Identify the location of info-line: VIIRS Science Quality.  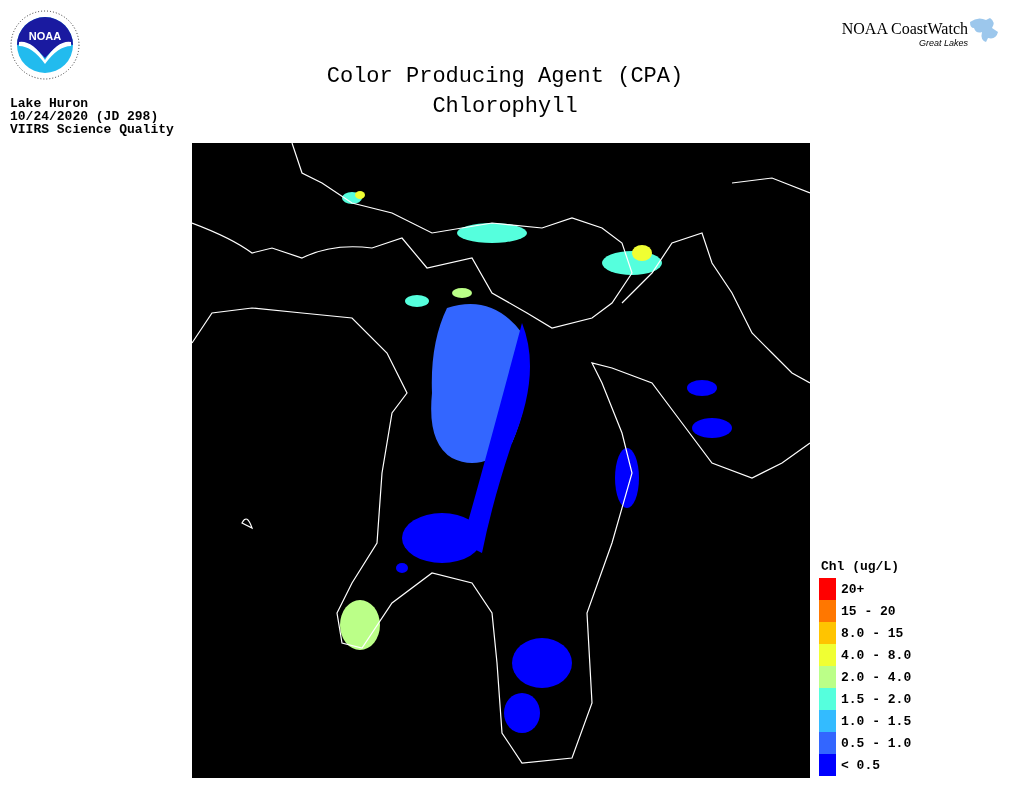
(92, 129).